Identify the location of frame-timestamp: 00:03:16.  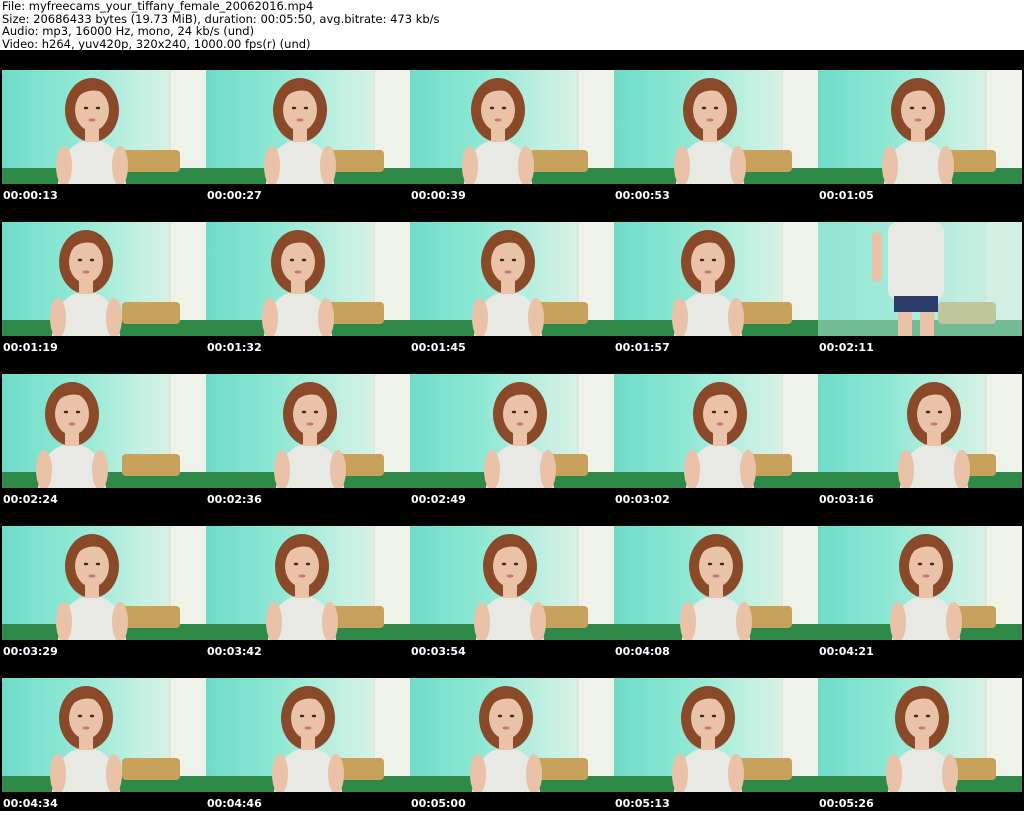
(846, 499).